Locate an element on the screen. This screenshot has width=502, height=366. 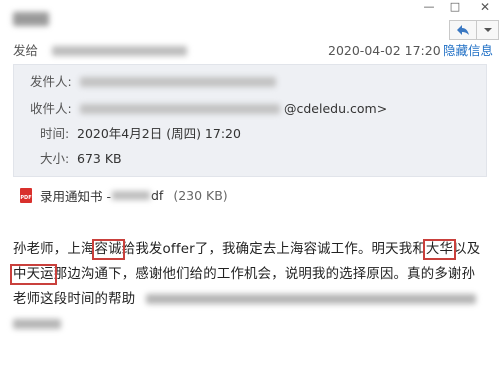
to-label: 收件人: is located at coordinates (51, 108).